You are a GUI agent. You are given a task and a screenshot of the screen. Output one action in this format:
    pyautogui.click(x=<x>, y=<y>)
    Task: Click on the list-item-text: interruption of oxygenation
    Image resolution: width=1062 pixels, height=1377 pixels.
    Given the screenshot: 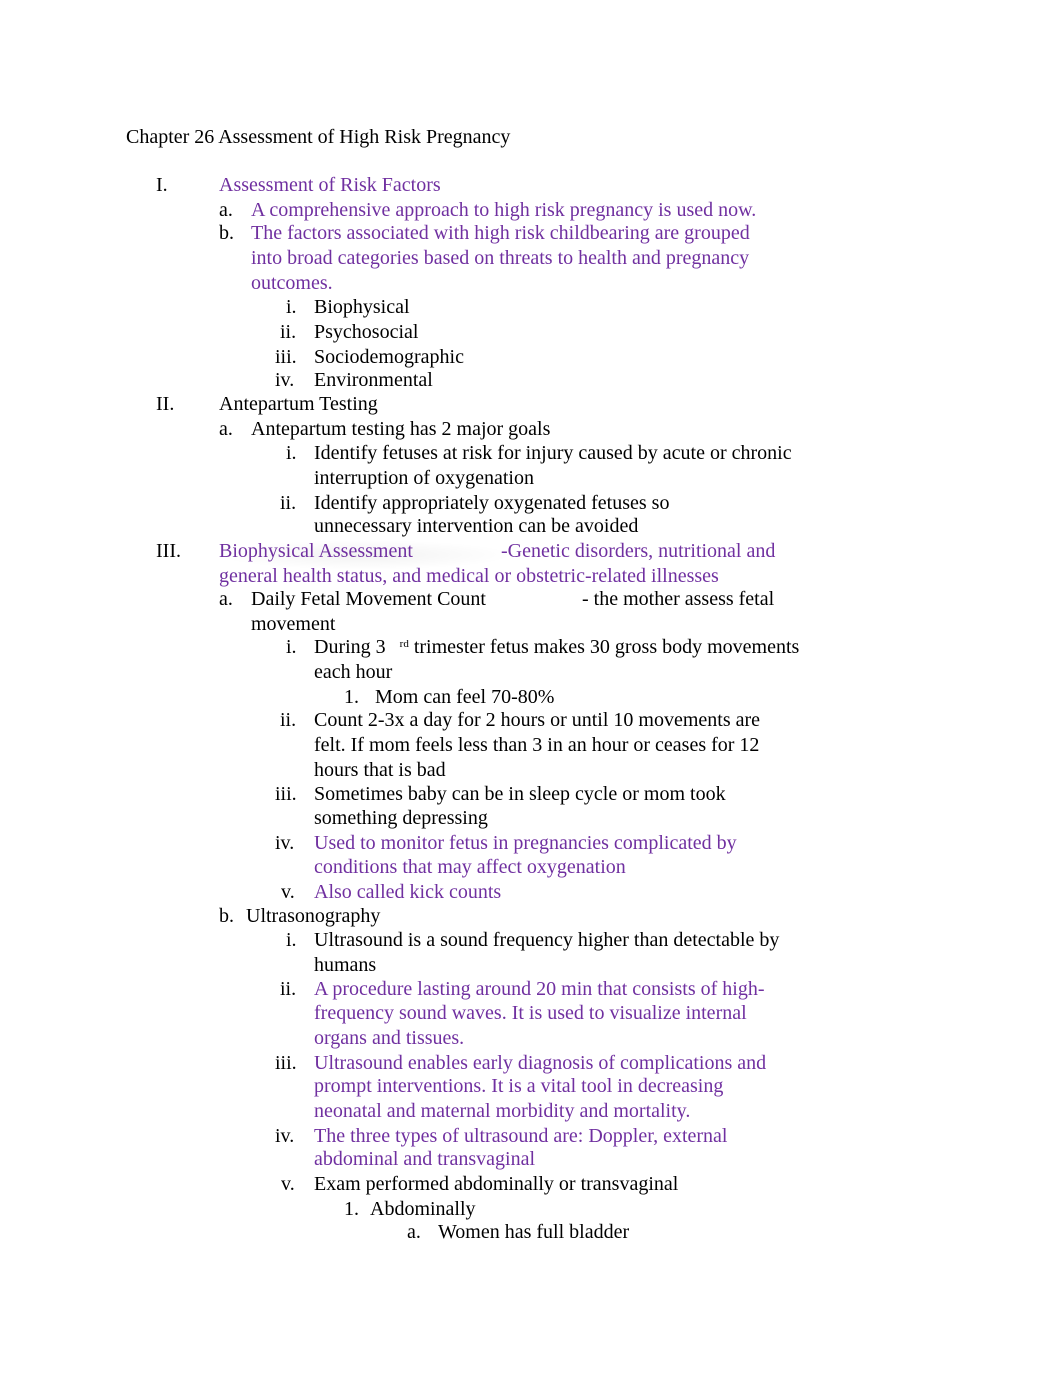 What is the action you would take?
    pyautogui.click(x=424, y=478)
    